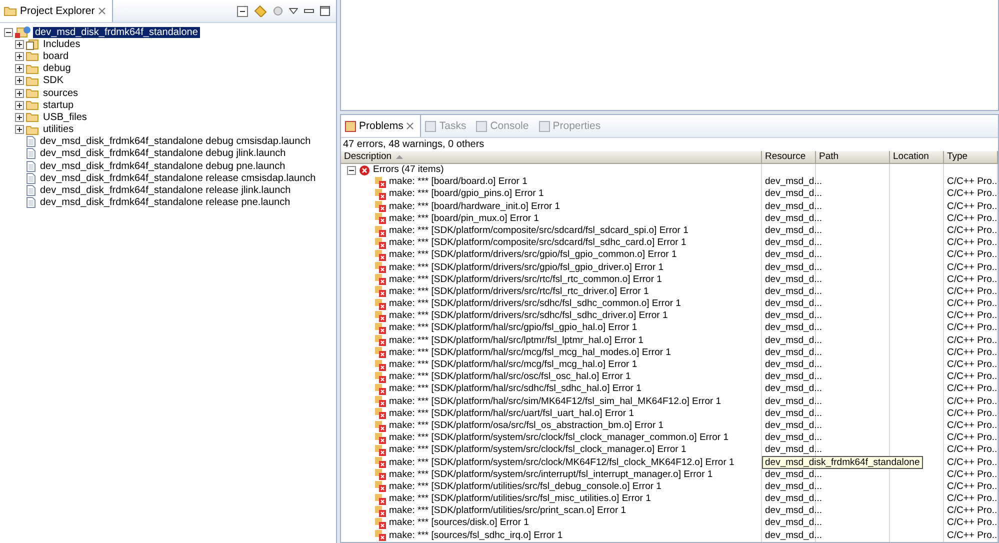  Describe the element at coordinates (165, 190) in the screenshot. I see `tree-item: dev_msd_disk_frdmk64f_standalone release jlink.launch` at that location.